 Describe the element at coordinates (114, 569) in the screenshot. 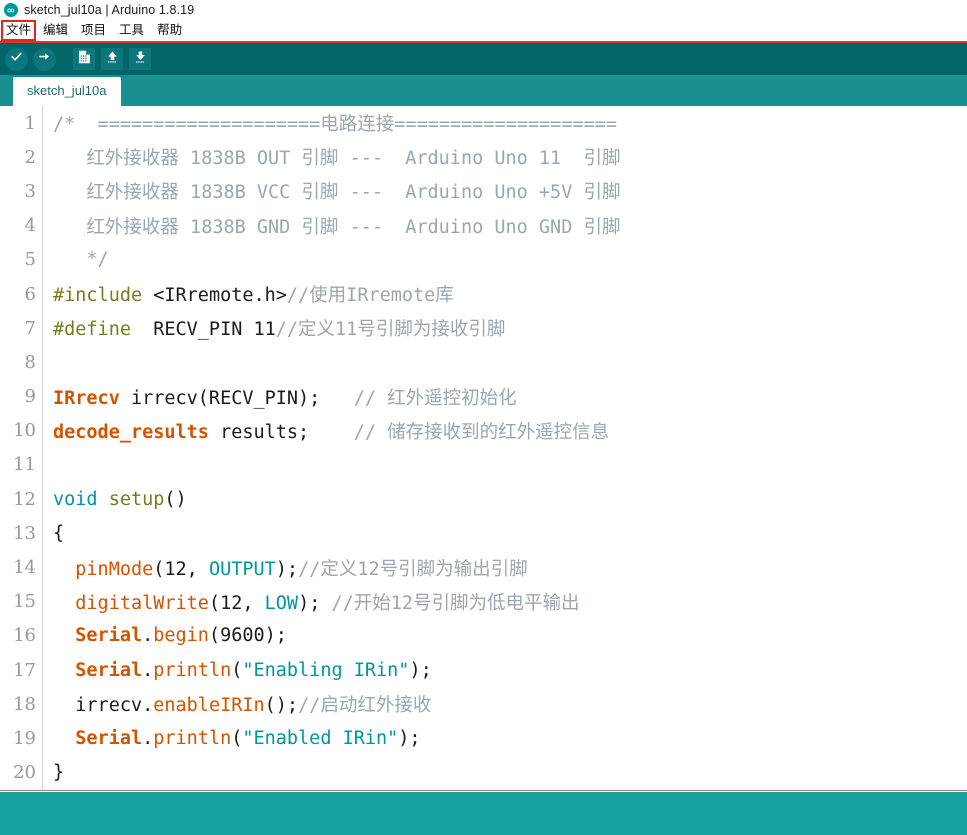

I see `code-token-function: pinMode` at that location.